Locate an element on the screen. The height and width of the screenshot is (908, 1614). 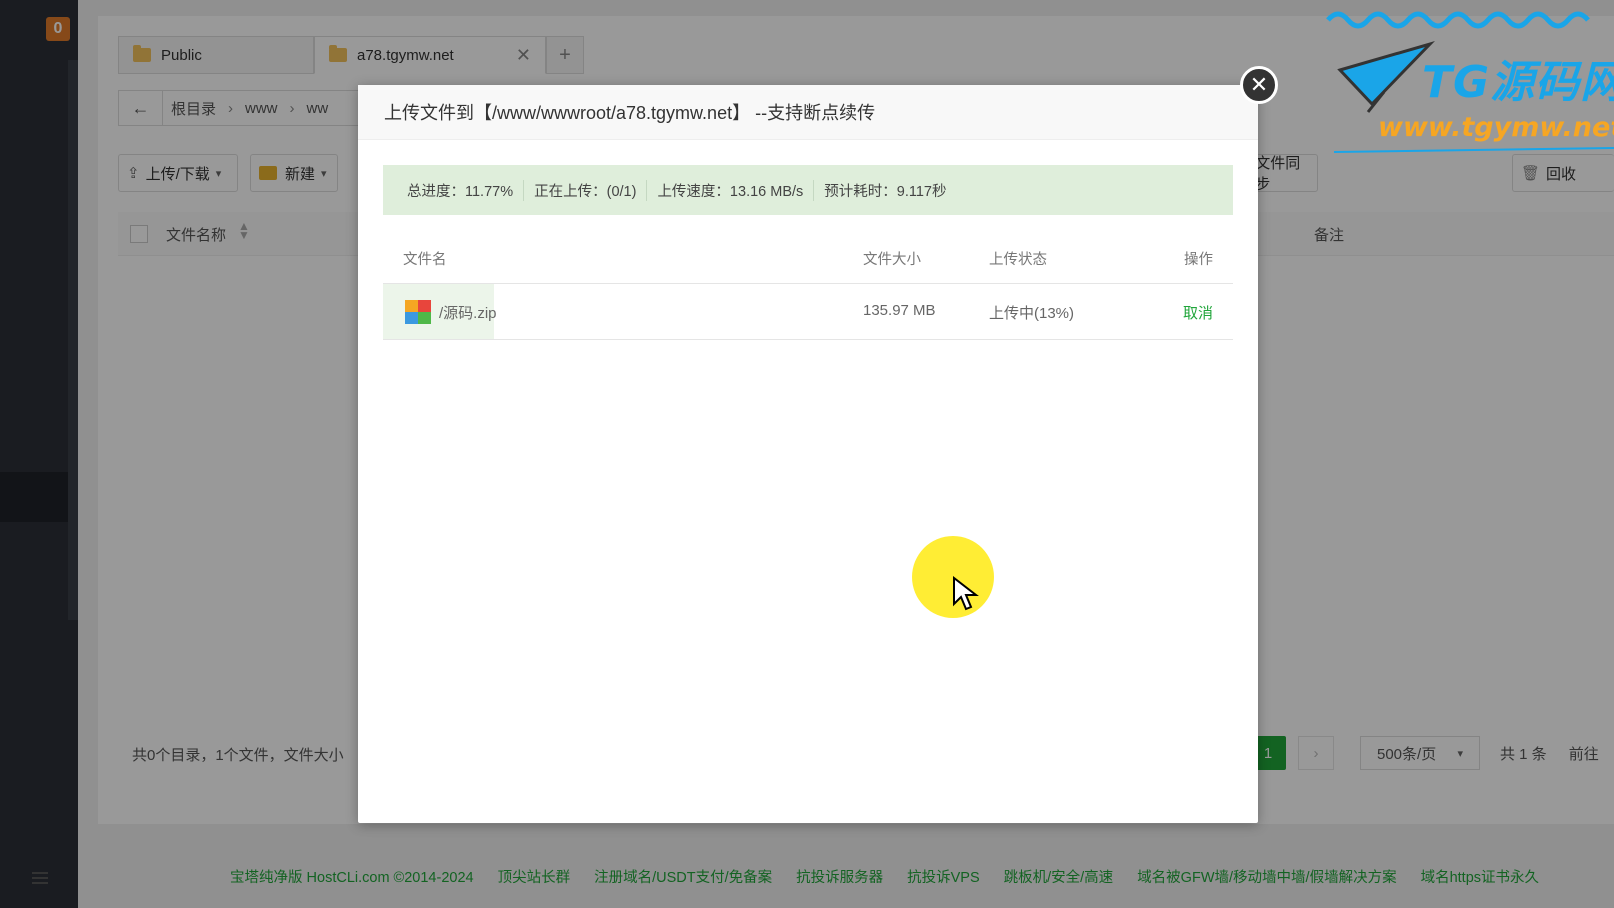
header-status: 上传状态 is located at coordinates (1018, 260).